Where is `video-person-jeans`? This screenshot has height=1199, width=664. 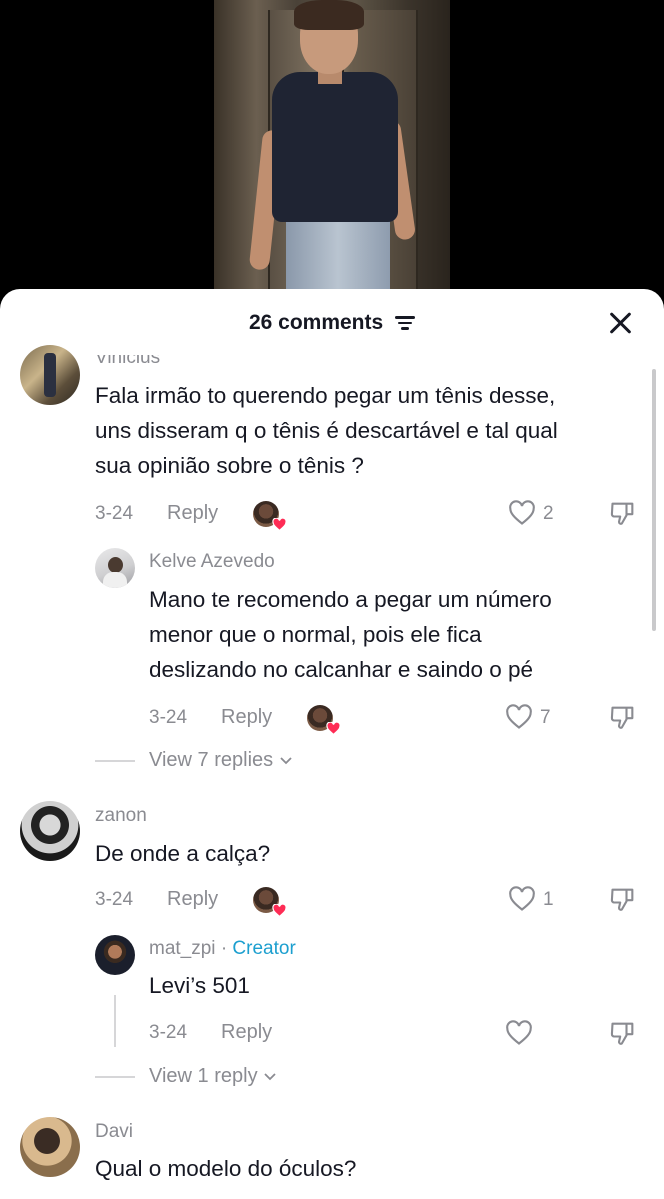
video-person-jeans is located at coordinates (338, 257).